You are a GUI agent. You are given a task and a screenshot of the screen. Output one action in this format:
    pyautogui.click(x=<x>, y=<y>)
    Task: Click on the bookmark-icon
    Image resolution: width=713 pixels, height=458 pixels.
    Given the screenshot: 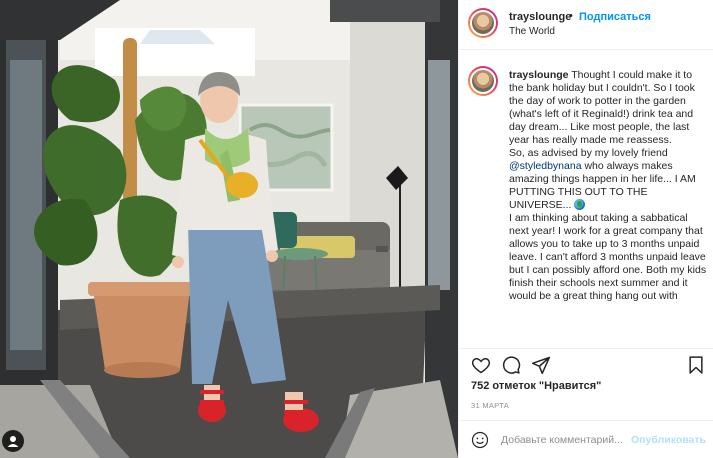 What is the action you would take?
    pyautogui.click(x=696, y=365)
    